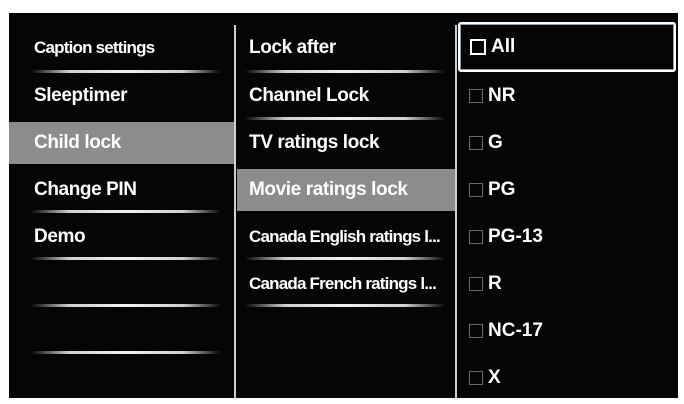  Describe the element at coordinates (567, 143) in the screenshot. I see `rating-option-g: G` at that location.